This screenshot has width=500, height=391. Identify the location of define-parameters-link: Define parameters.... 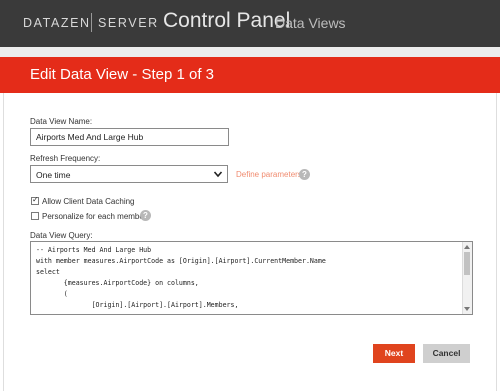
(272, 174).